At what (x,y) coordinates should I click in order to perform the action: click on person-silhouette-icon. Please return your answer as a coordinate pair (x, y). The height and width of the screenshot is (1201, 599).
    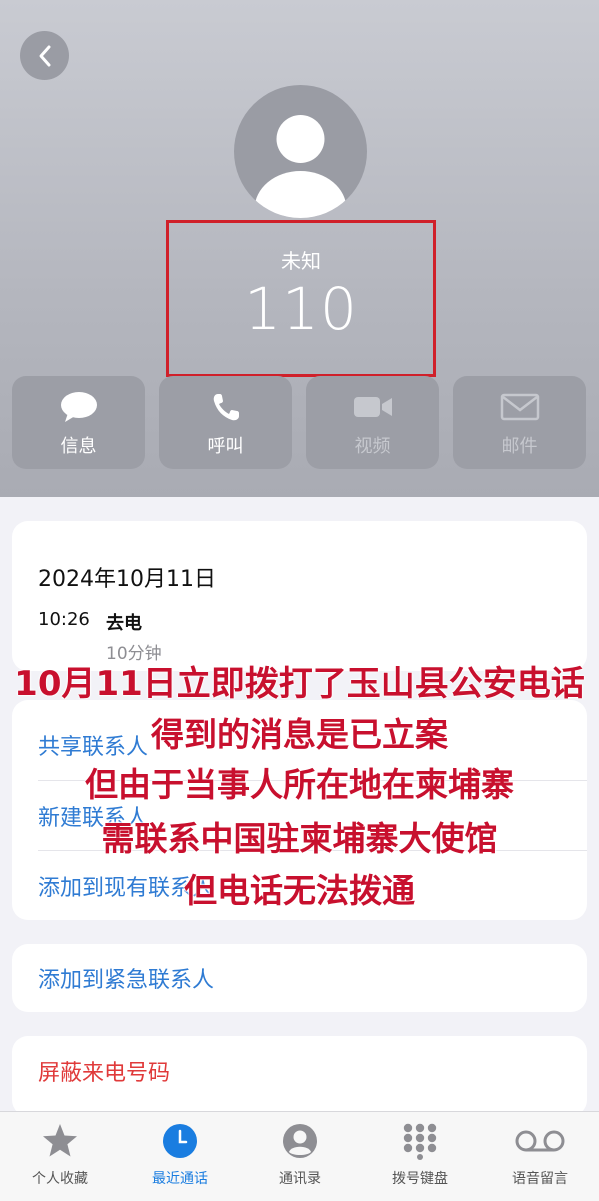
    Looking at the image, I should click on (300, 166).